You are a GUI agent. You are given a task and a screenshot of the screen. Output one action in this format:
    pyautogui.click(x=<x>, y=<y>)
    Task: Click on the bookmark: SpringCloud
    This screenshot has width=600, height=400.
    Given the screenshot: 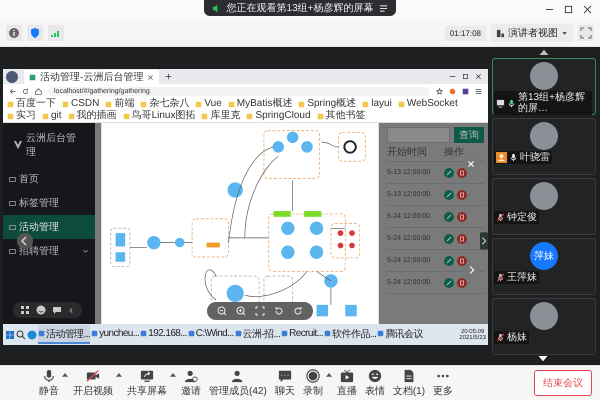 What is the action you would take?
    pyautogui.click(x=278, y=116)
    